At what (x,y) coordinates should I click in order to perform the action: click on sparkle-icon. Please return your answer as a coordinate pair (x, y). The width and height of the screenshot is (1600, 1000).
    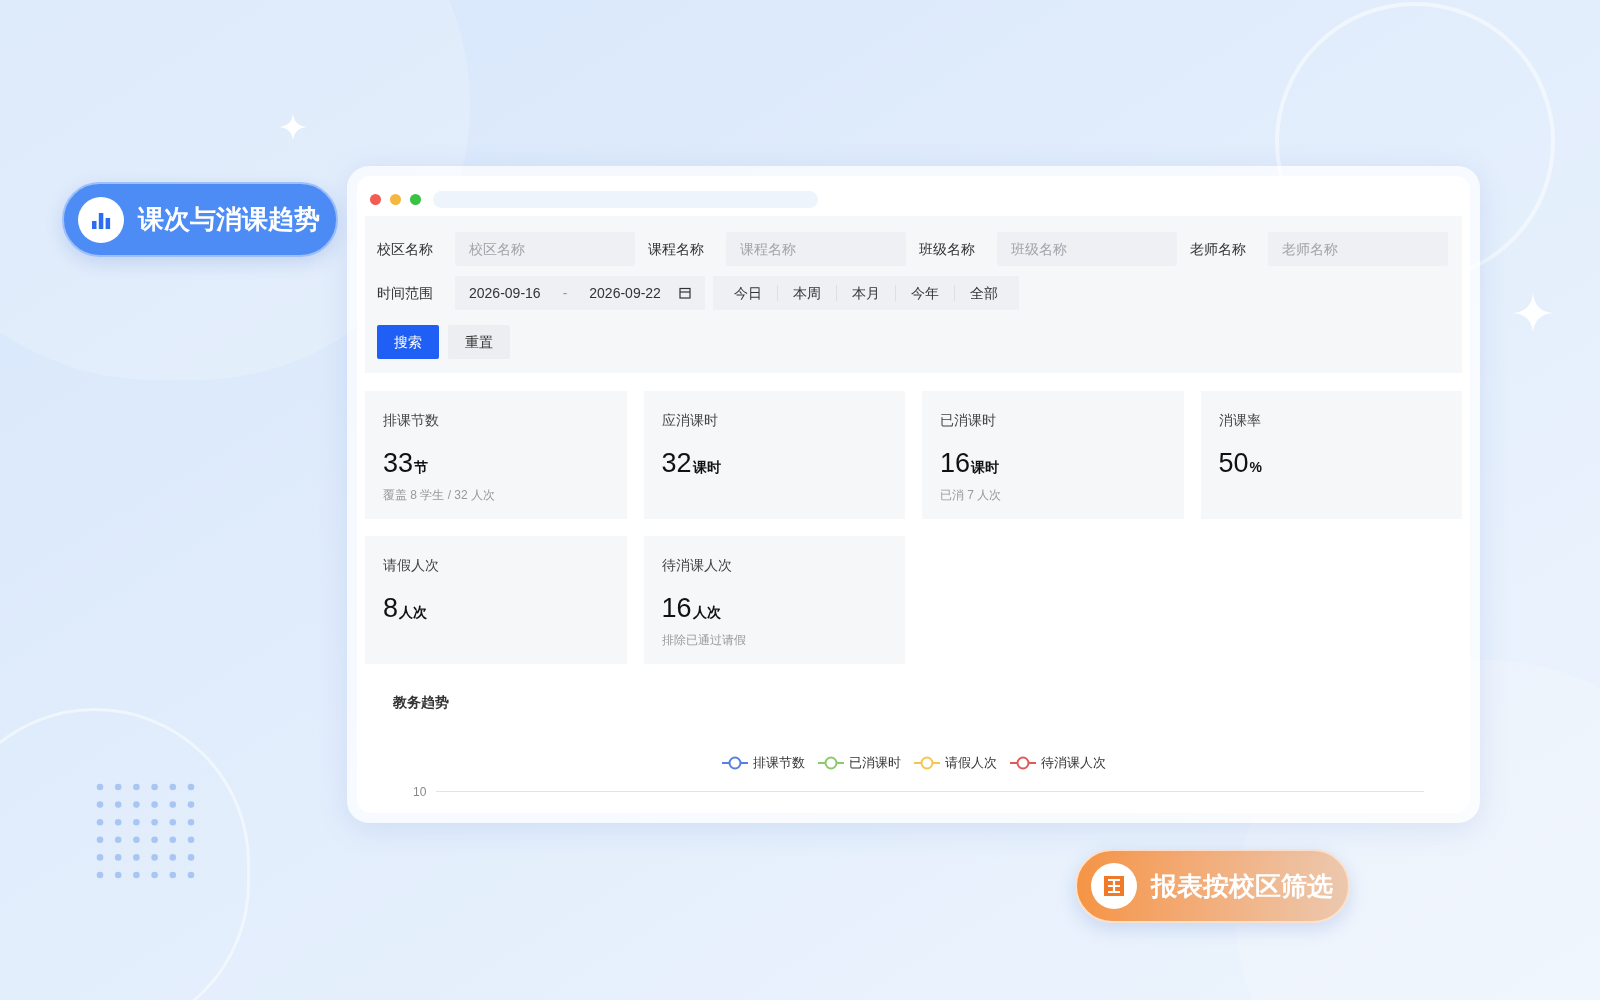
    Looking at the image, I should click on (293, 127).